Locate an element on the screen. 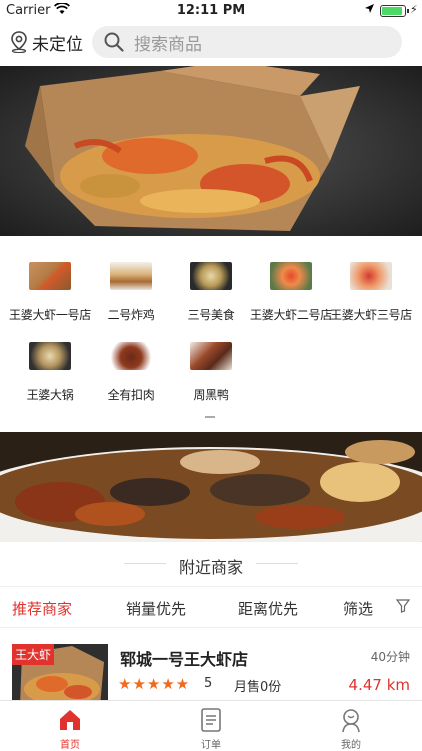  category-label: 王婆大虾一号店 is located at coordinates (50, 315).